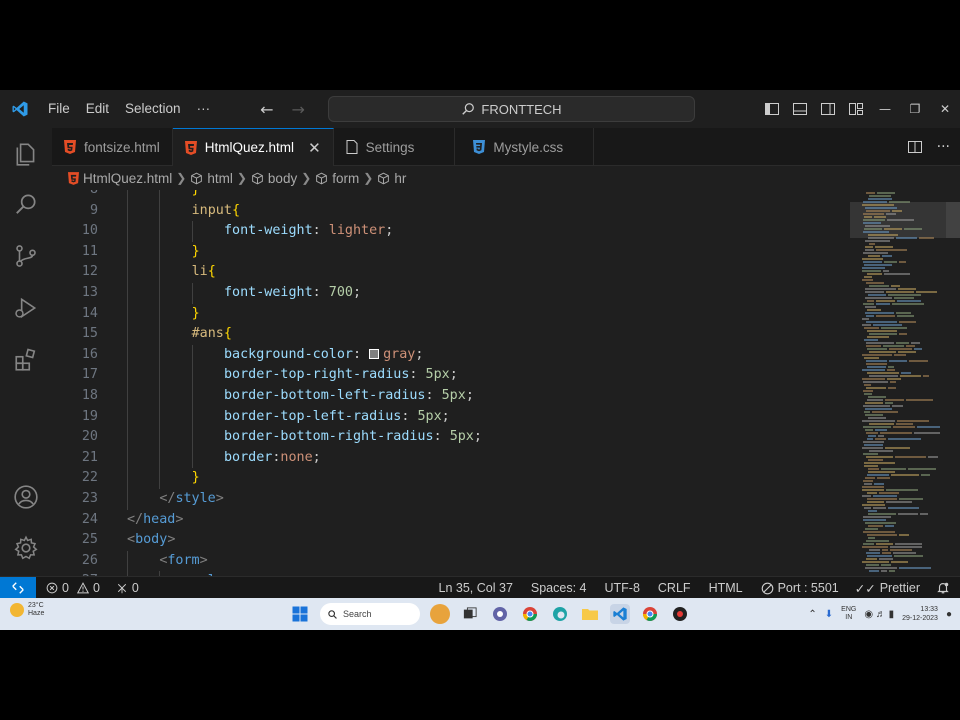 This screenshot has width=960, height=720. Describe the element at coordinates (337, 178) in the screenshot. I see `breadcrumb-form: form` at that location.